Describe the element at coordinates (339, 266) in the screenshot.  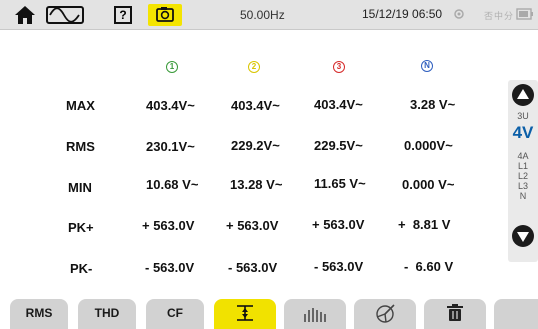
I see `pk-minus-phase-3: - 563.0V` at that location.